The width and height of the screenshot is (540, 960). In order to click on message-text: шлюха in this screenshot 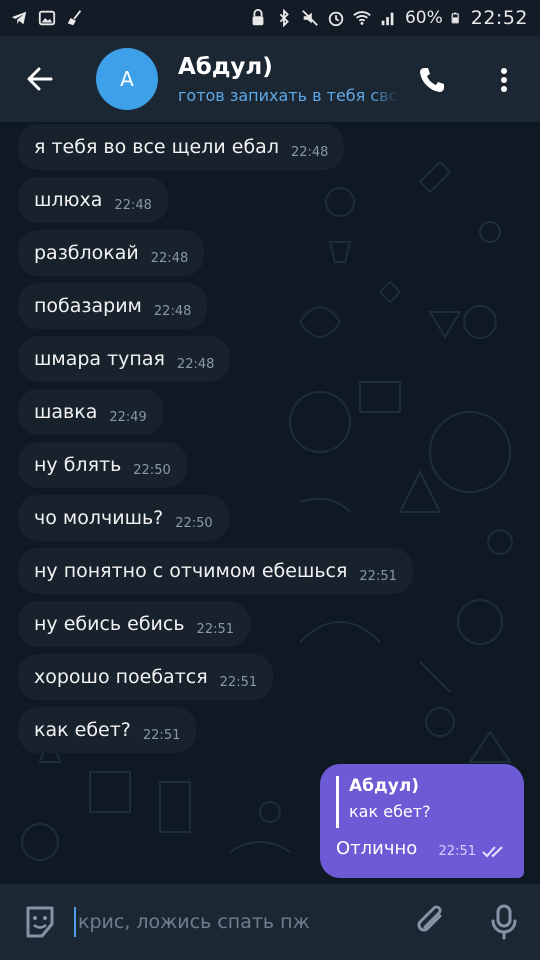, I will do `click(68, 200)`.